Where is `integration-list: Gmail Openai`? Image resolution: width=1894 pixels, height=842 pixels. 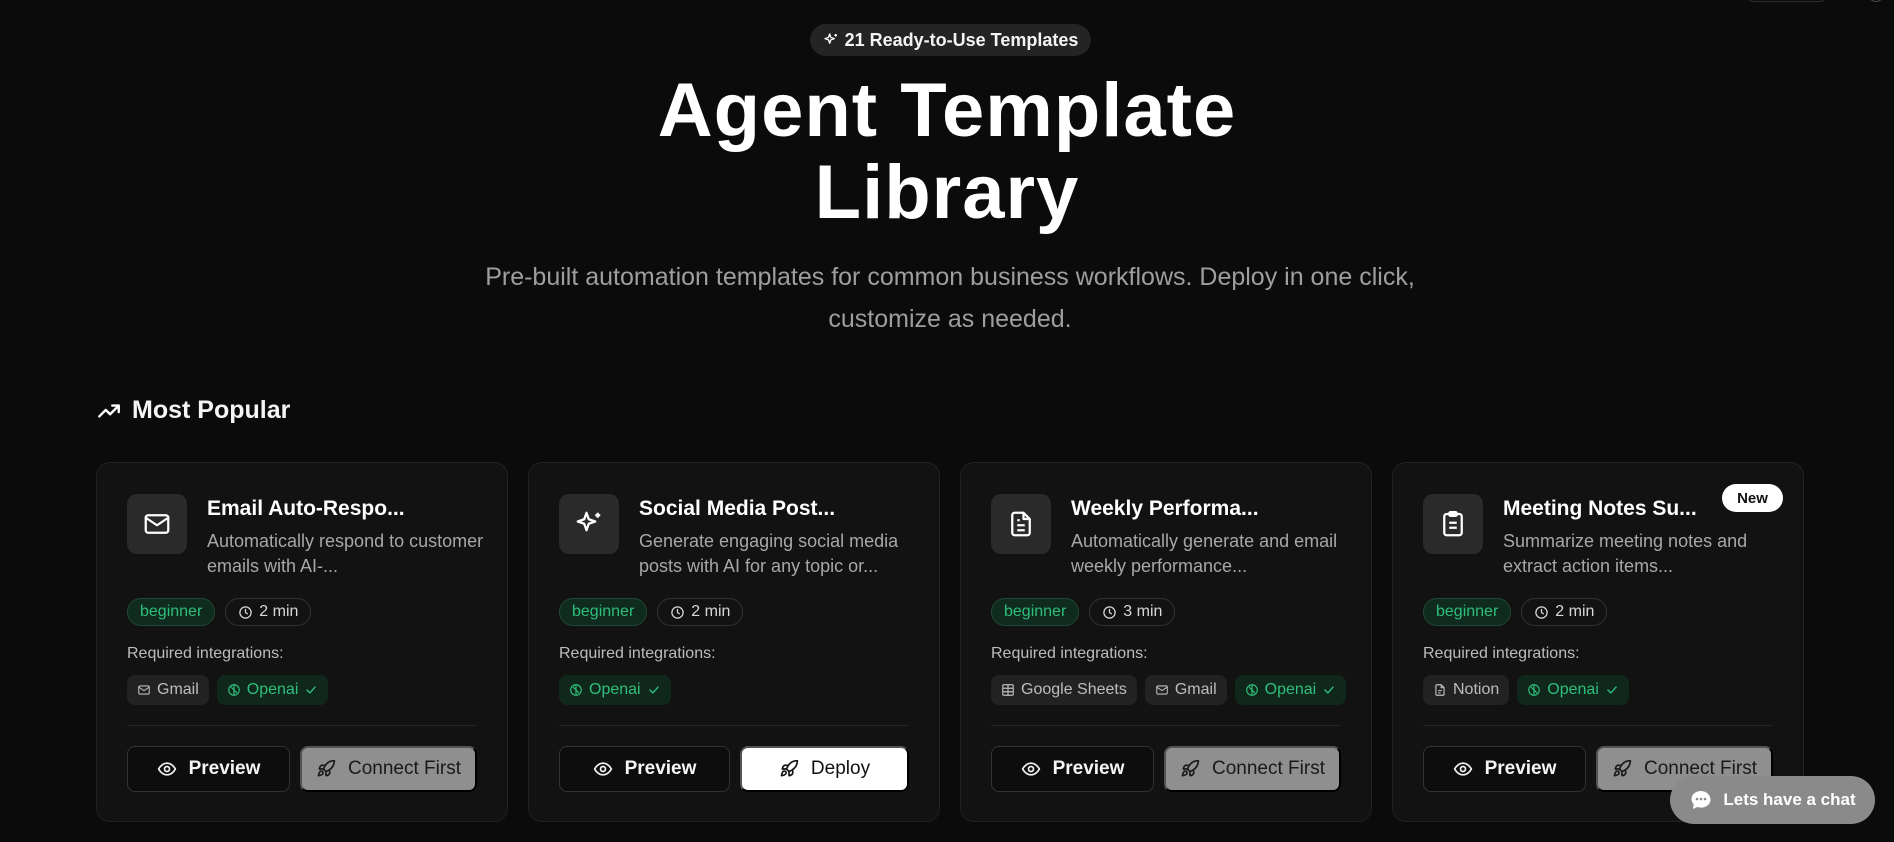 integration-list: Gmail Openai is located at coordinates (228, 690).